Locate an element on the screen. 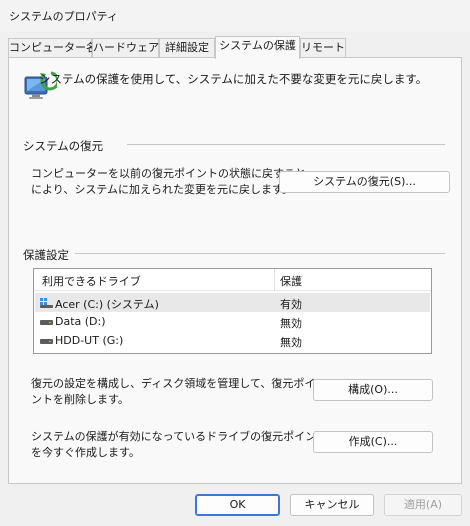 This screenshot has width=470, height=526. drive-status: 有効 is located at coordinates (291, 304).